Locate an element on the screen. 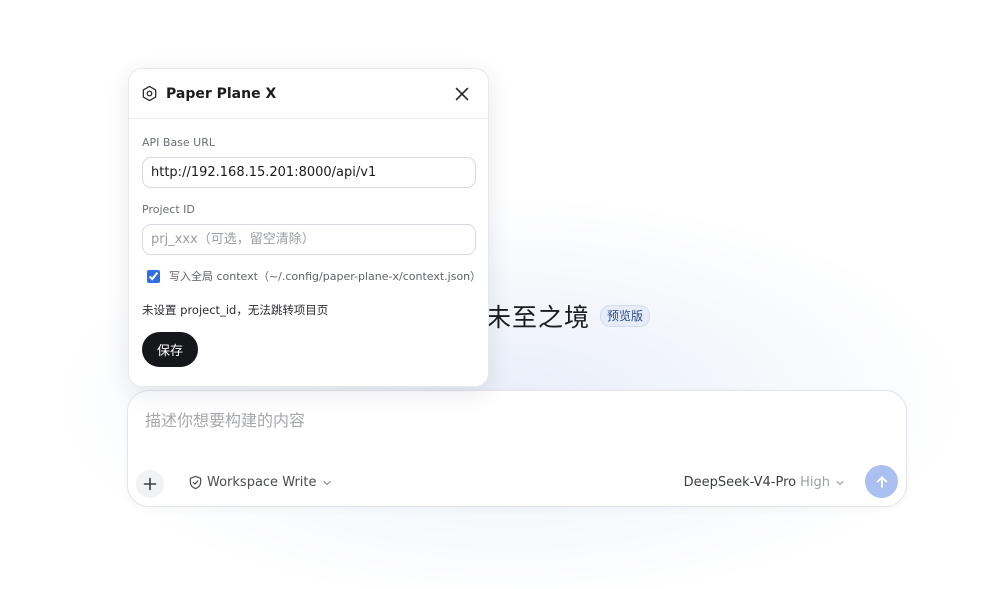 The image size is (993, 589). api-base-url-label: API Base URL is located at coordinates (179, 142).